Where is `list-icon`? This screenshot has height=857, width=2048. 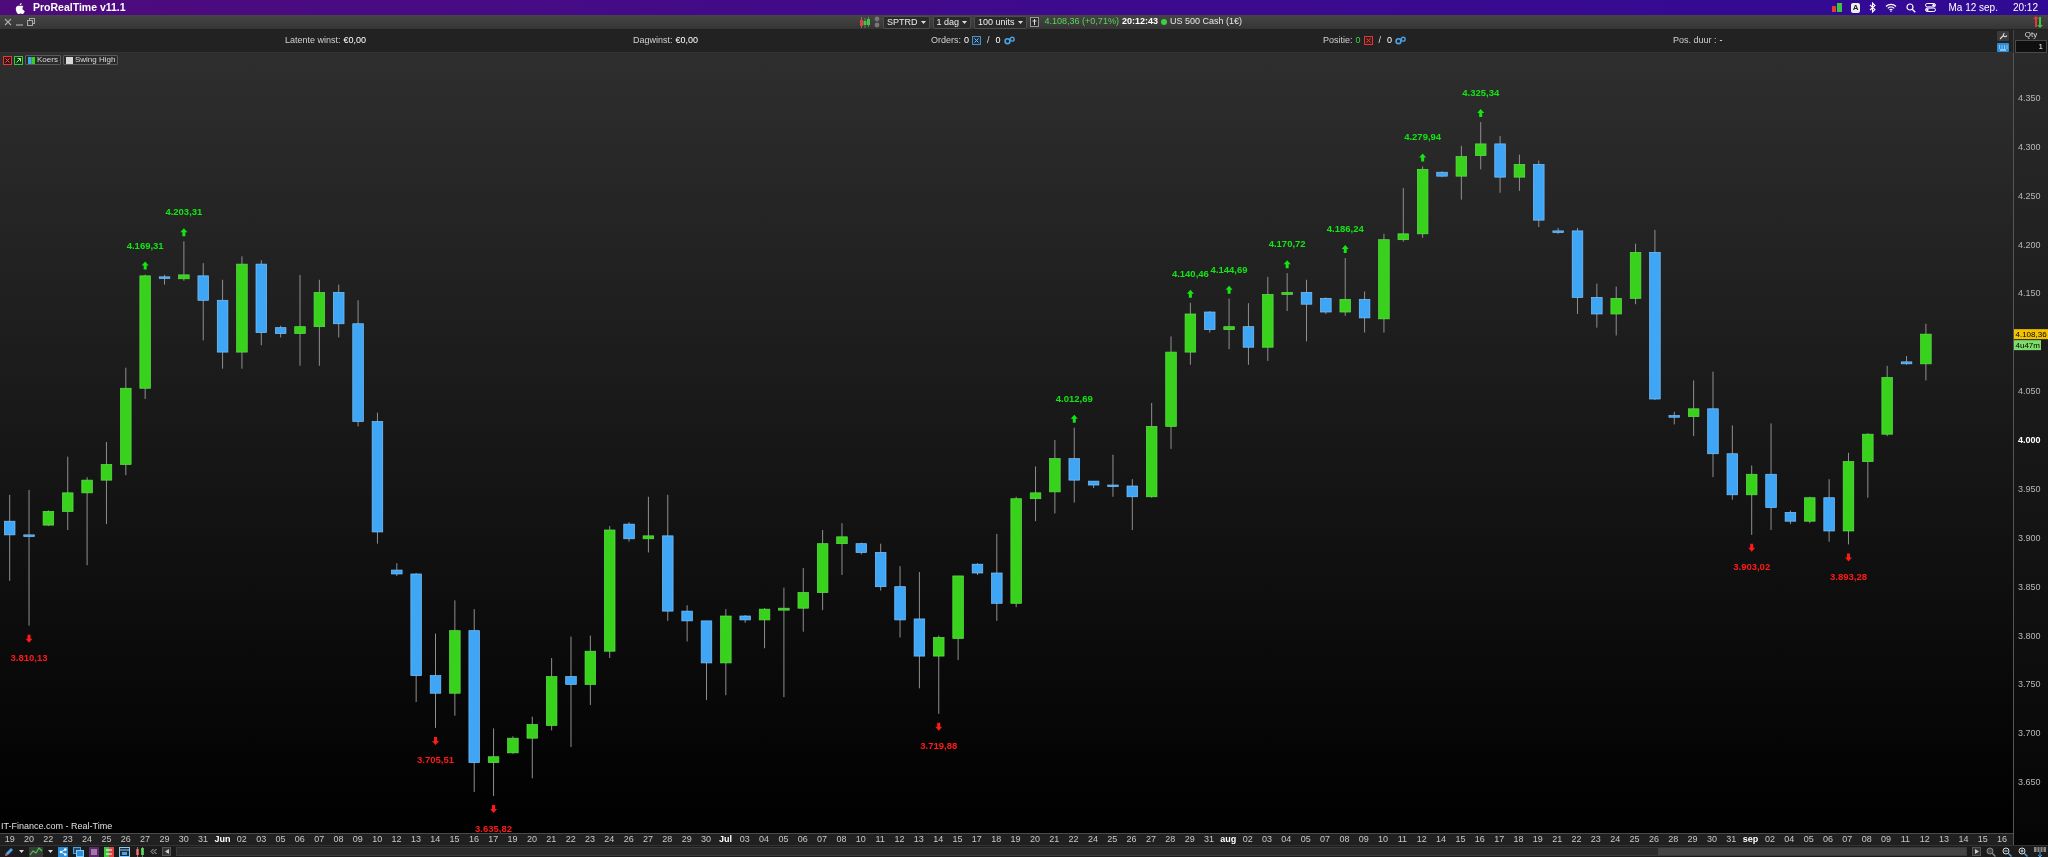
list-icon is located at coordinates (94, 851).